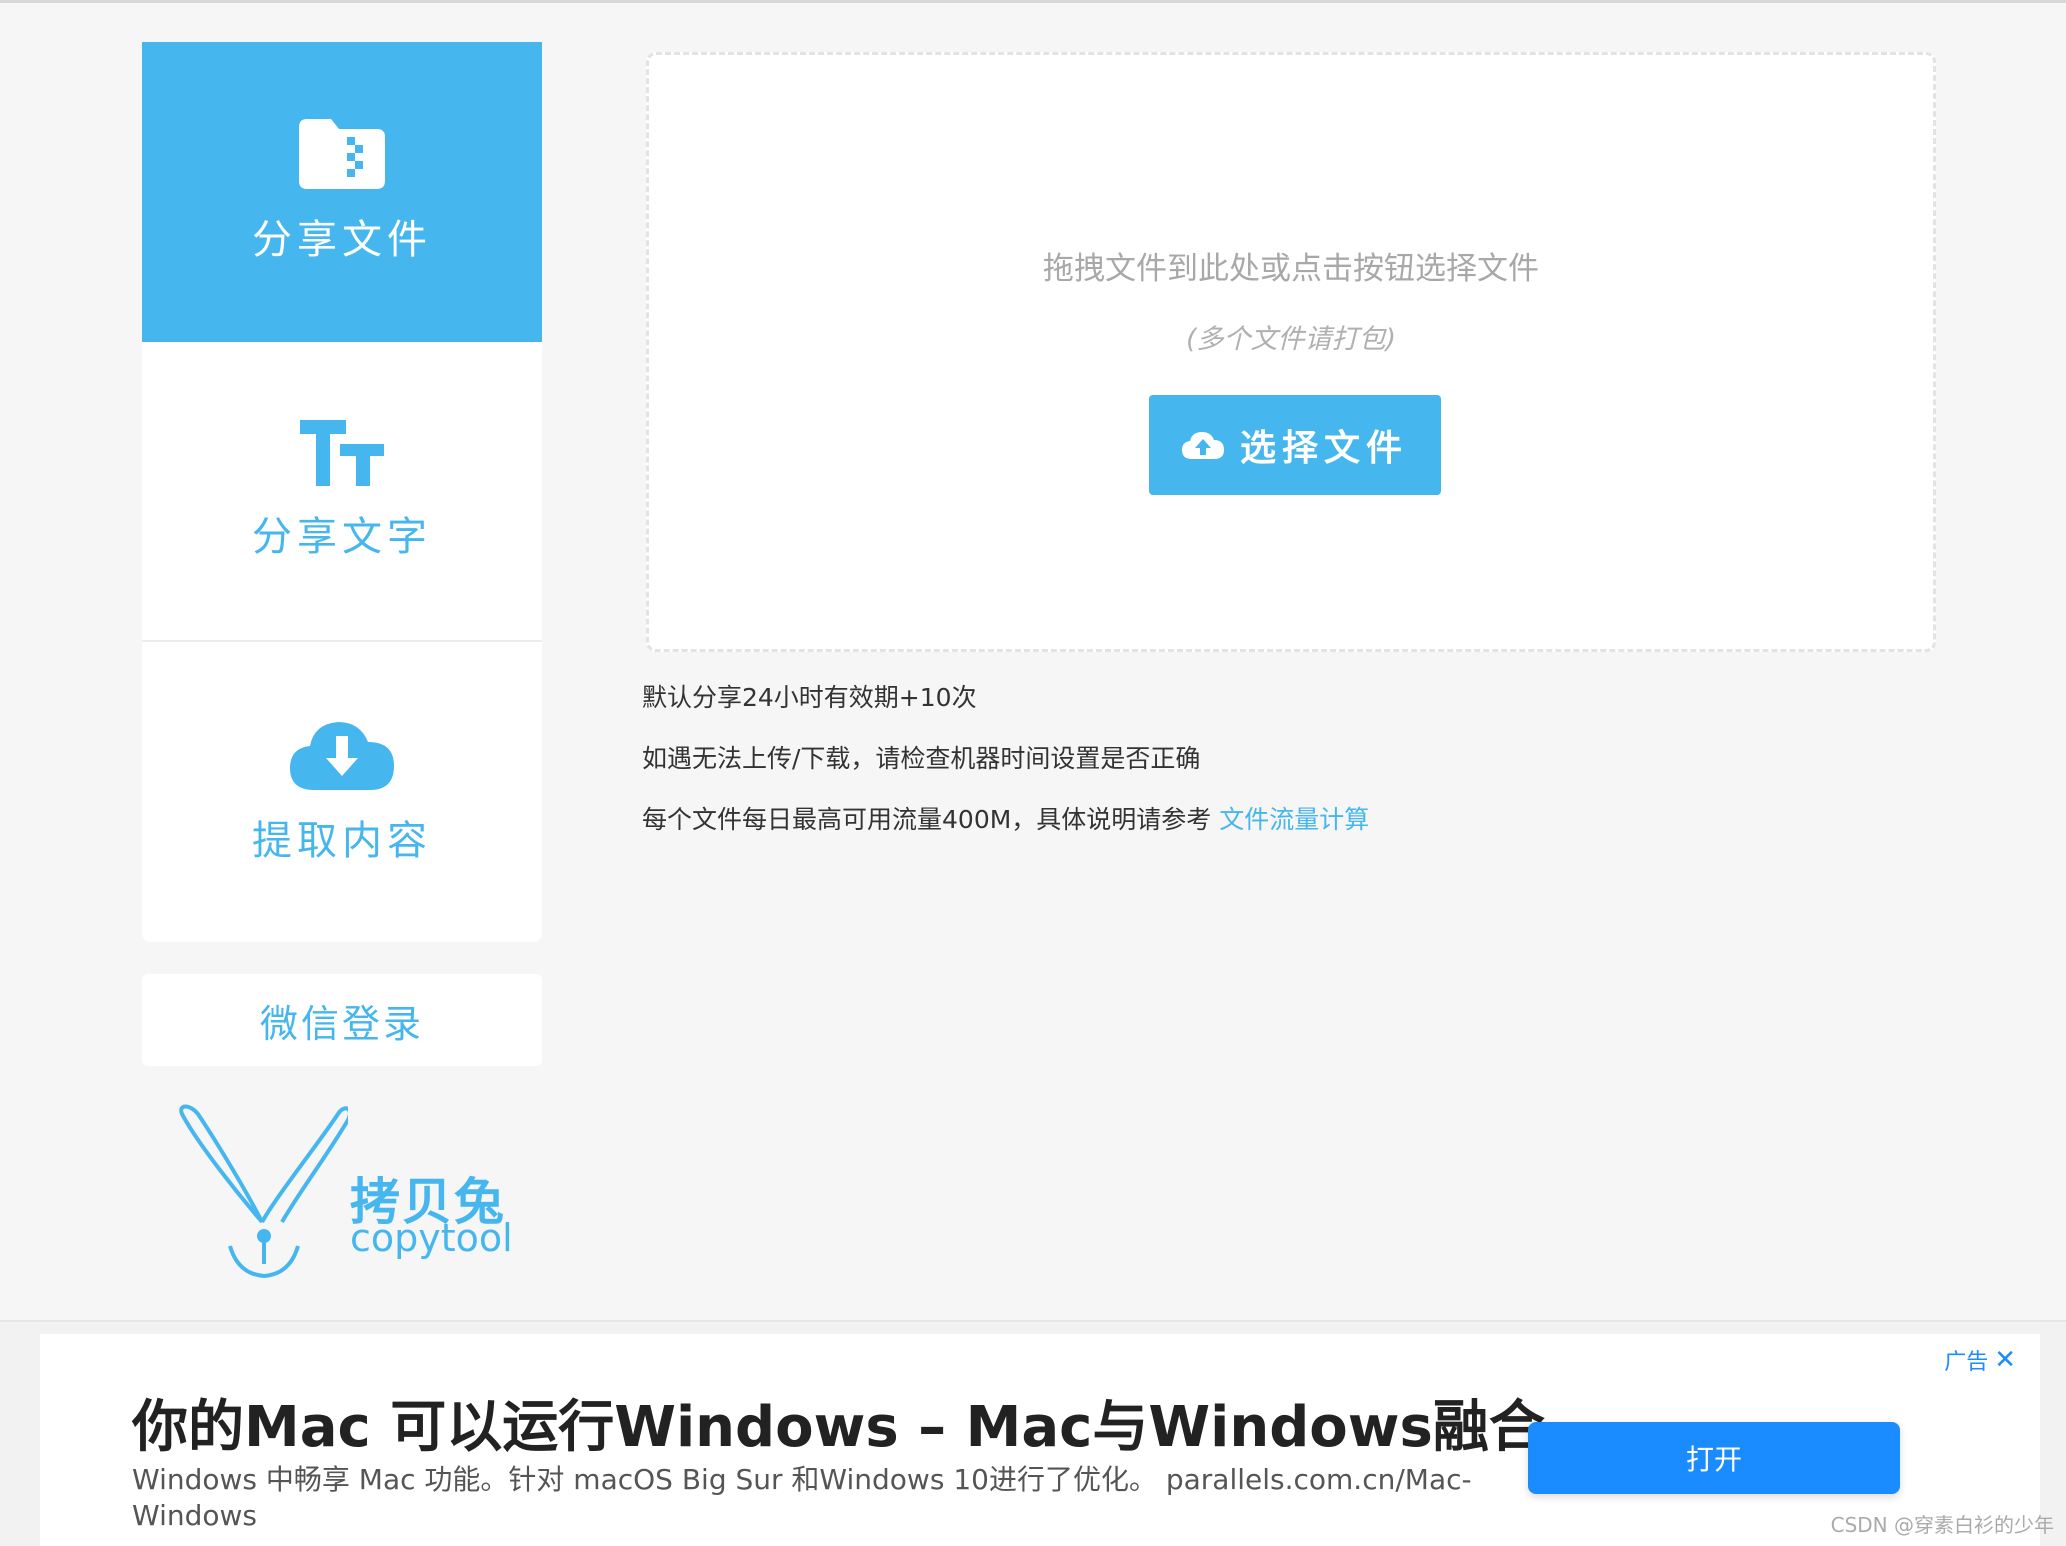 This screenshot has height=1546, width=2066. I want to click on sidebar-item-label: 提取内容, so click(342, 841).